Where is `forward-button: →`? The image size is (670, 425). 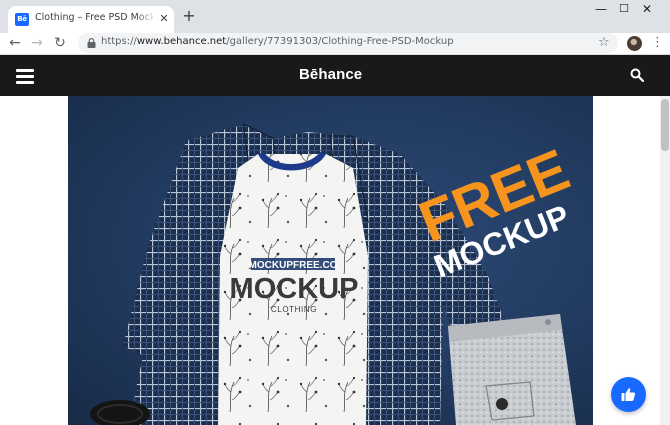
forward-button: → is located at coordinates (37, 43).